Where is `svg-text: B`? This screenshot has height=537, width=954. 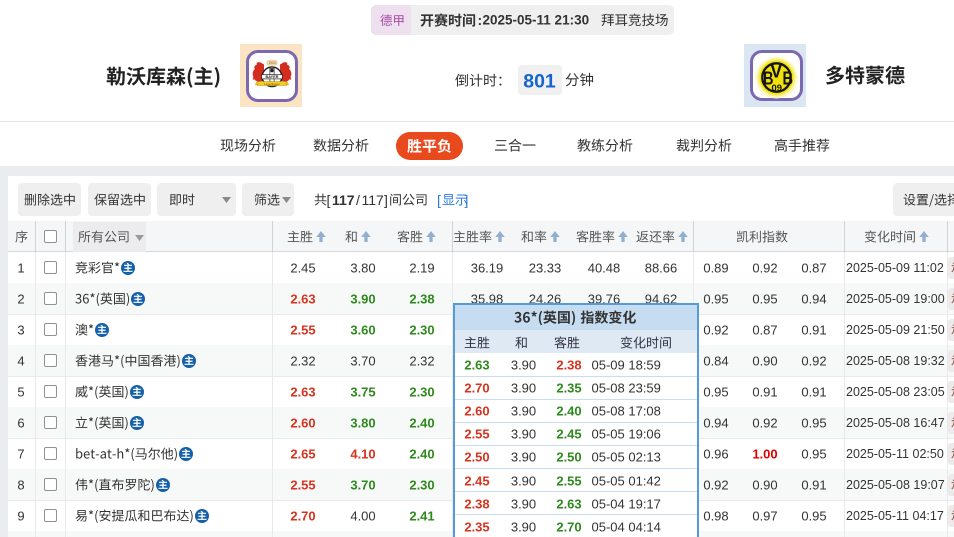 svg-text: B is located at coordinates (788, 79).